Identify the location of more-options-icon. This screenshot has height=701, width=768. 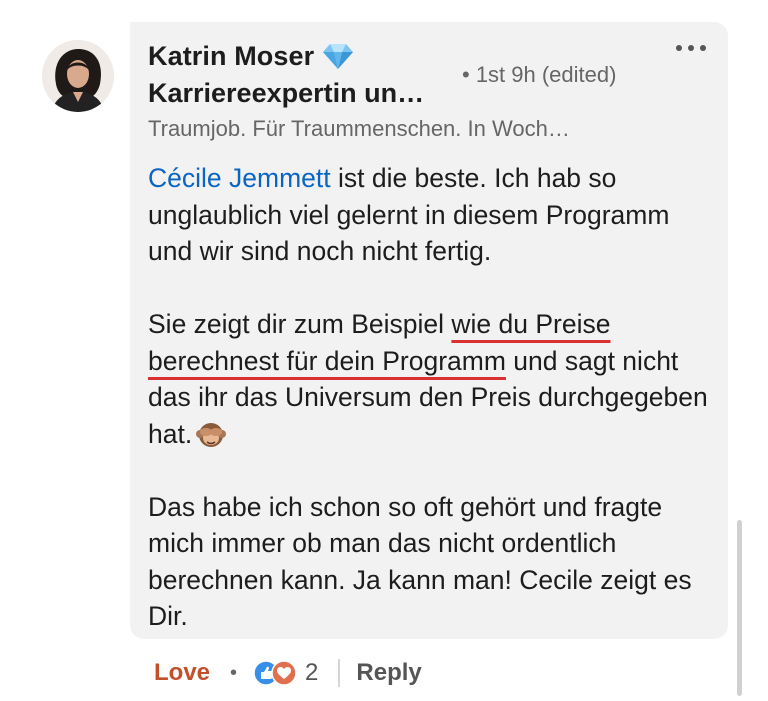
(691, 48).